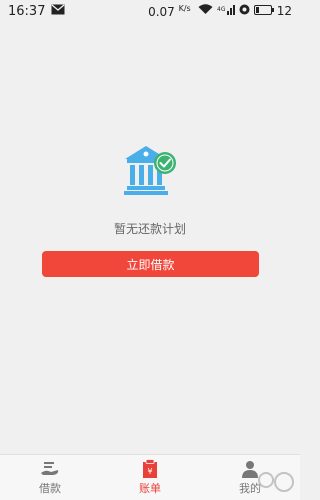 Image resolution: width=320 pixels, height=500 pixels. I want to click on status-right: 0.07 K/s 4G 12, so click(220, 11).